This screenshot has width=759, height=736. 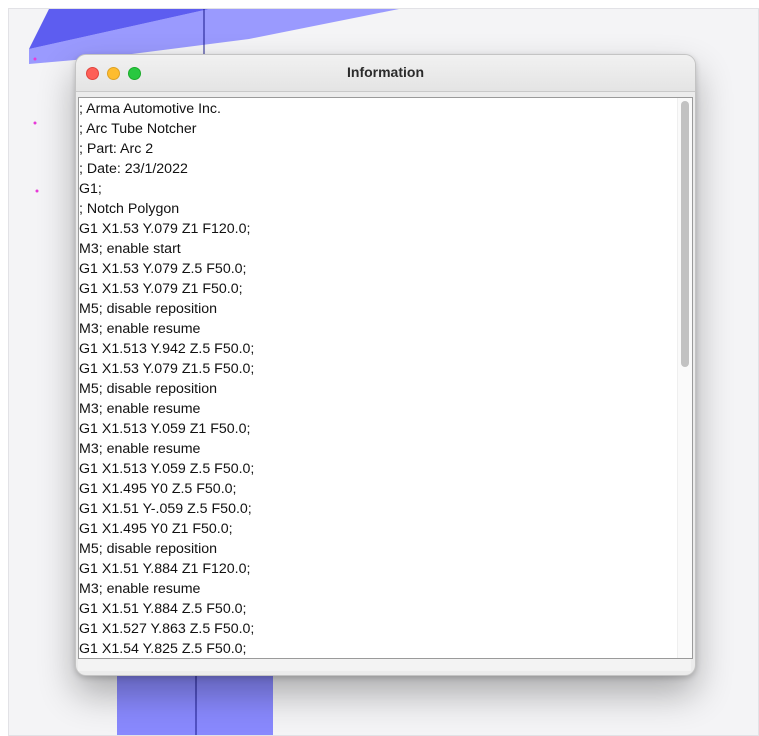 What do you see at coordinates (165, 509) in the screenshot?
I see `text-line: G1 X1.51 Y-.059 Z.5 F50.0;` at bounding box center [165, 509].